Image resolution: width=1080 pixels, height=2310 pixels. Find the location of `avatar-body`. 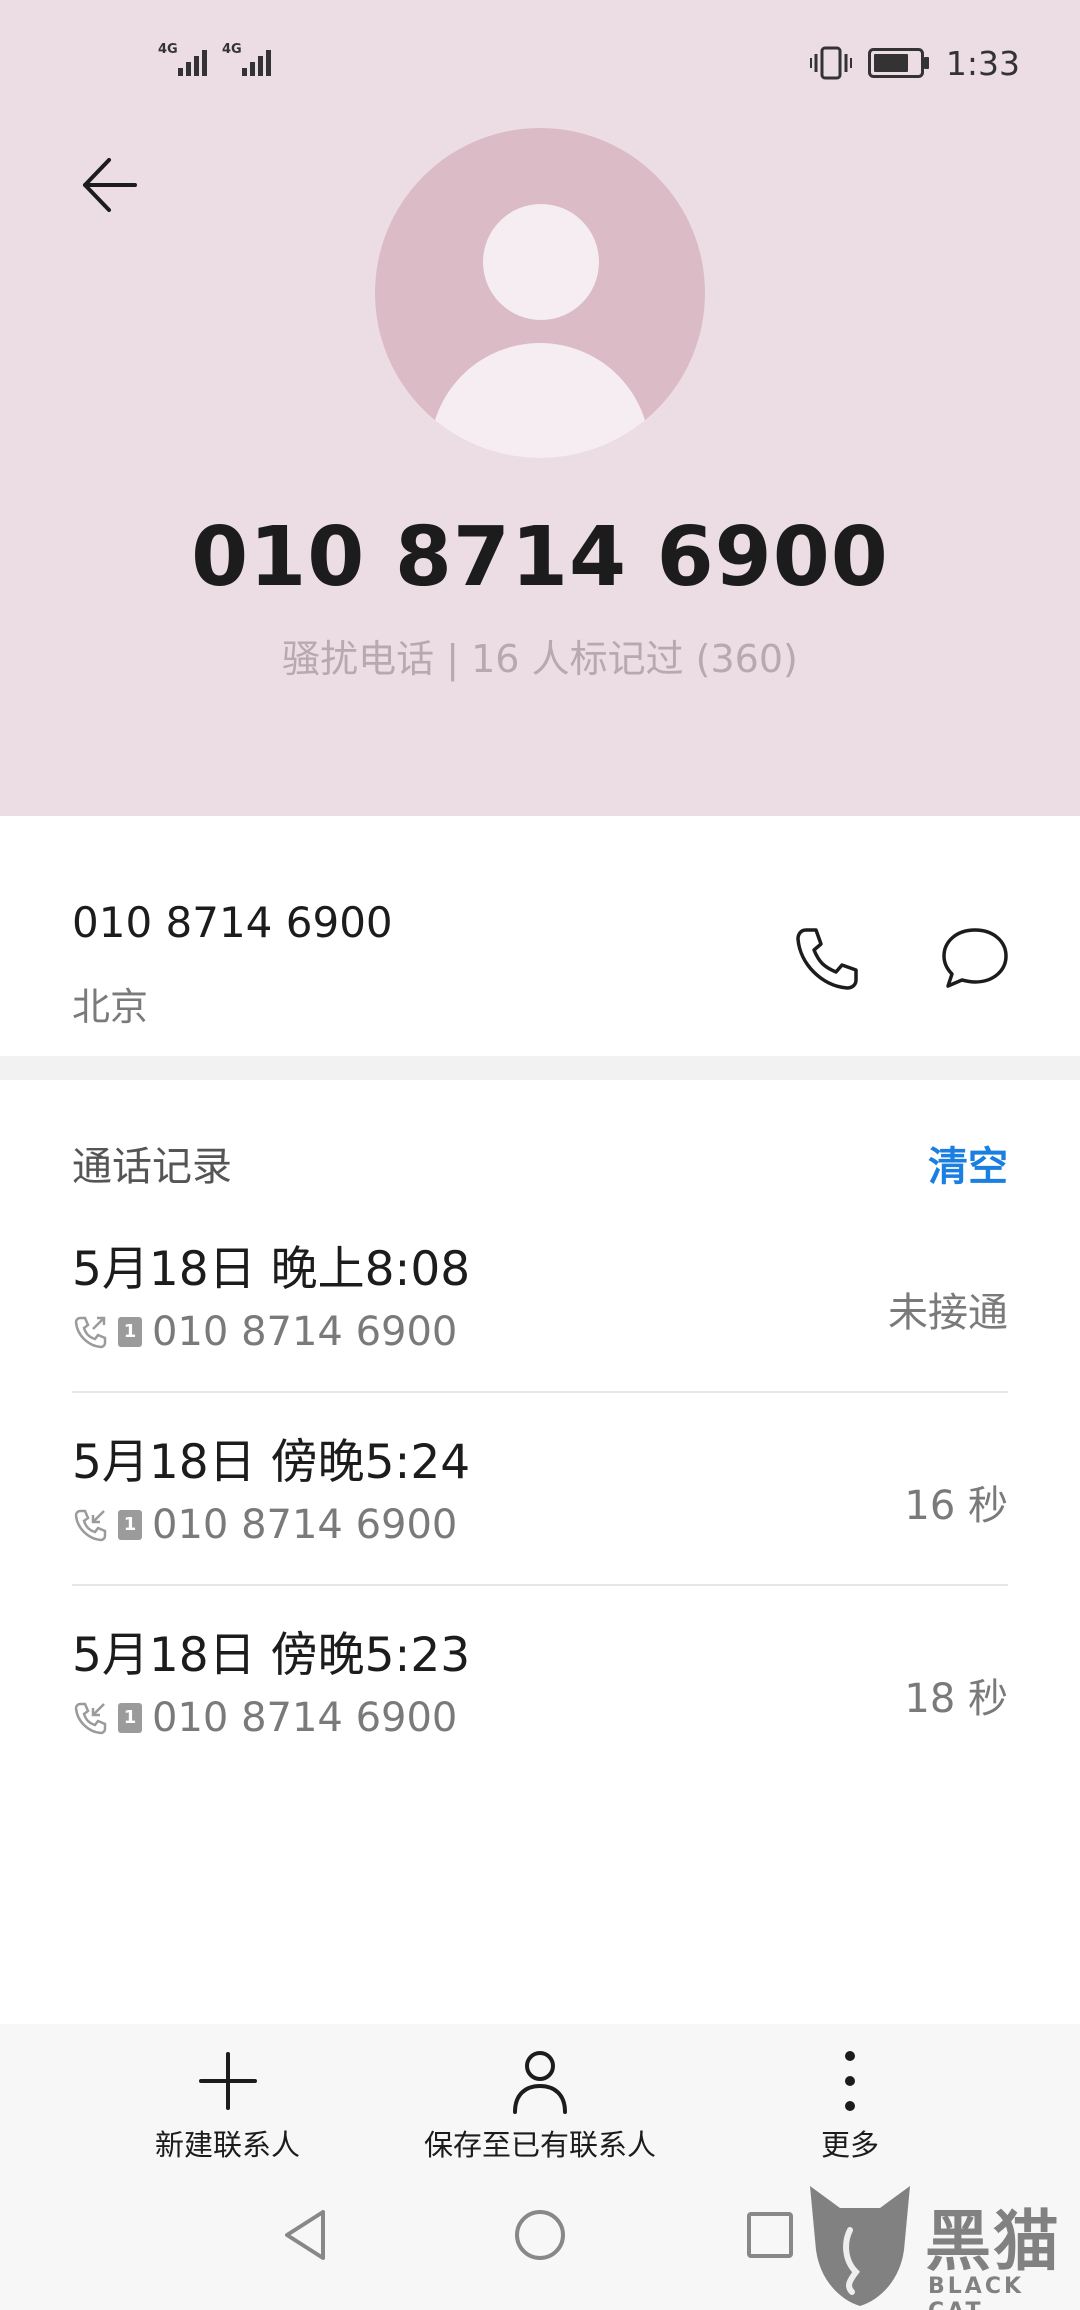

avatar-body is located at coordinates (540, 400).